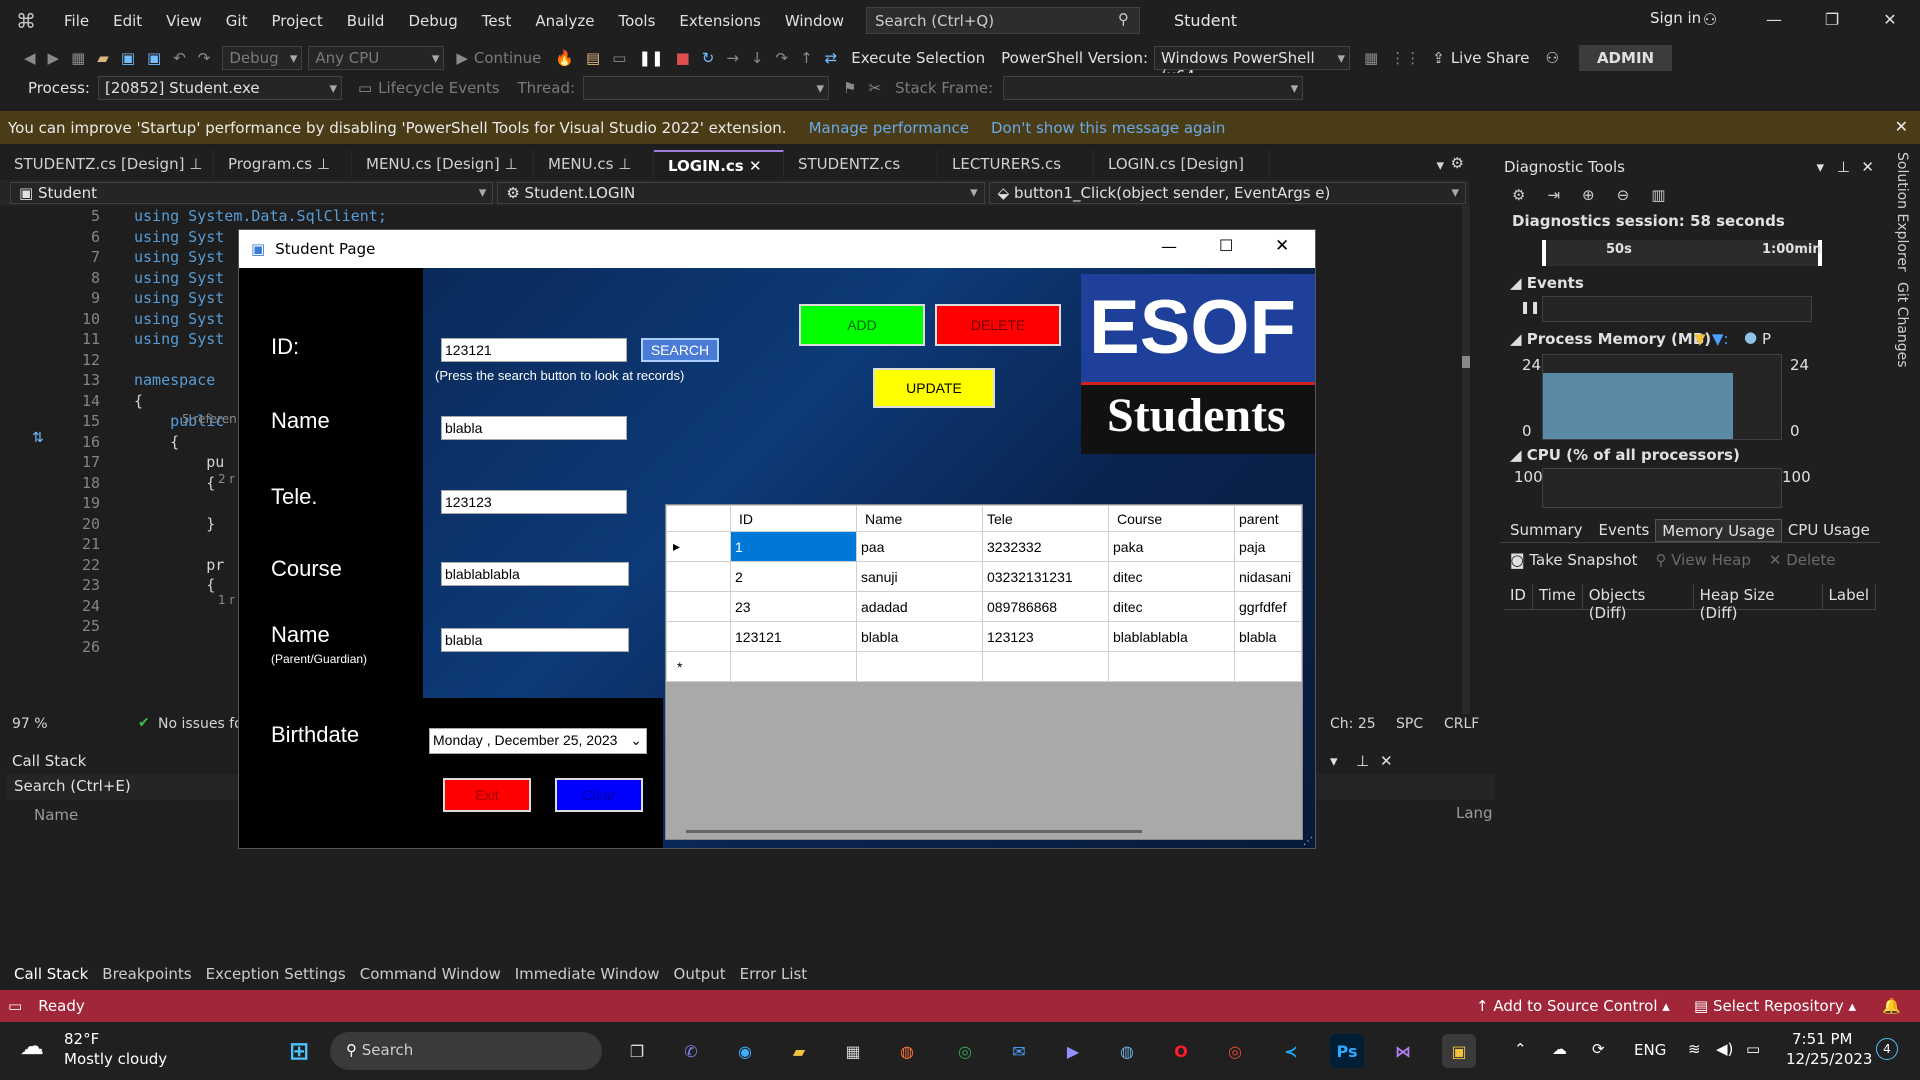  What do you see at coordinates (26, 21) in the screenshot?
I see `visual-studio-logo-icon: ⌘` at bounding box center [26, 21].